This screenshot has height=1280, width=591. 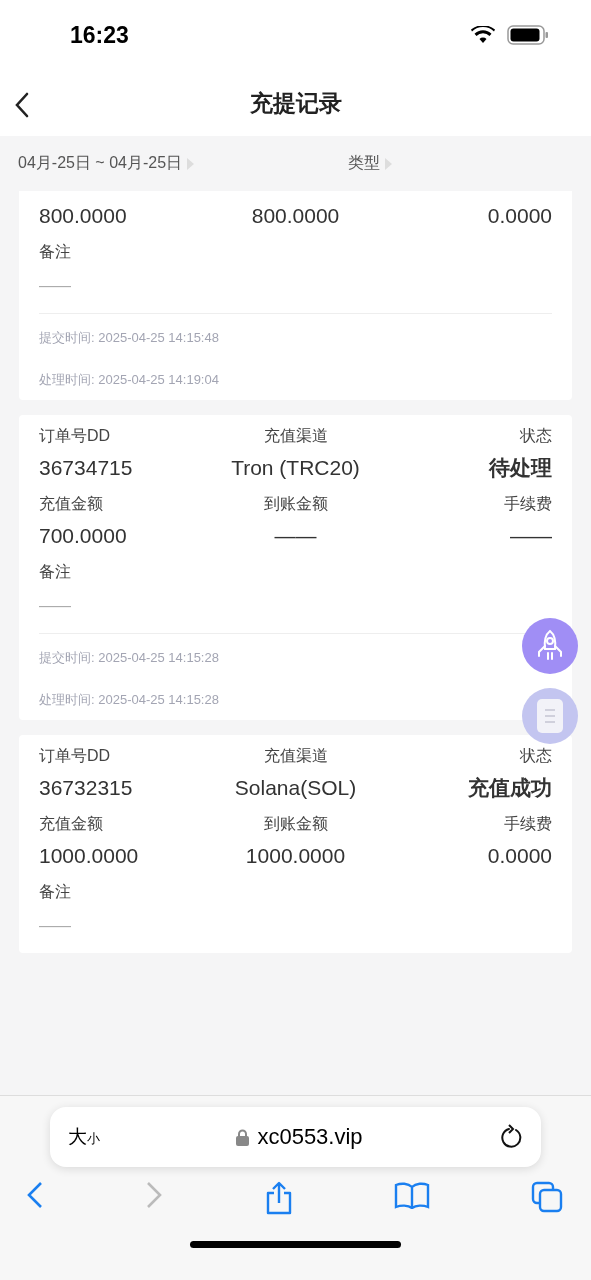 I want to click on battery-icon, so click(x=528, y=35).